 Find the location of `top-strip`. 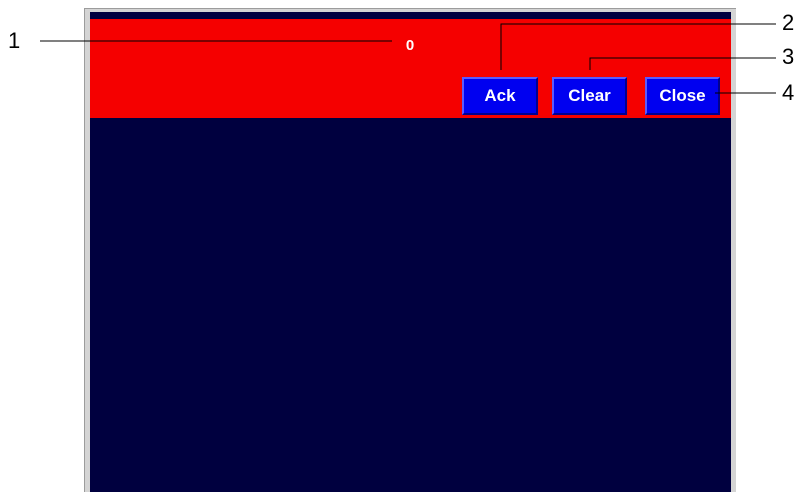

top-strip is located at coordinates (410, 15).